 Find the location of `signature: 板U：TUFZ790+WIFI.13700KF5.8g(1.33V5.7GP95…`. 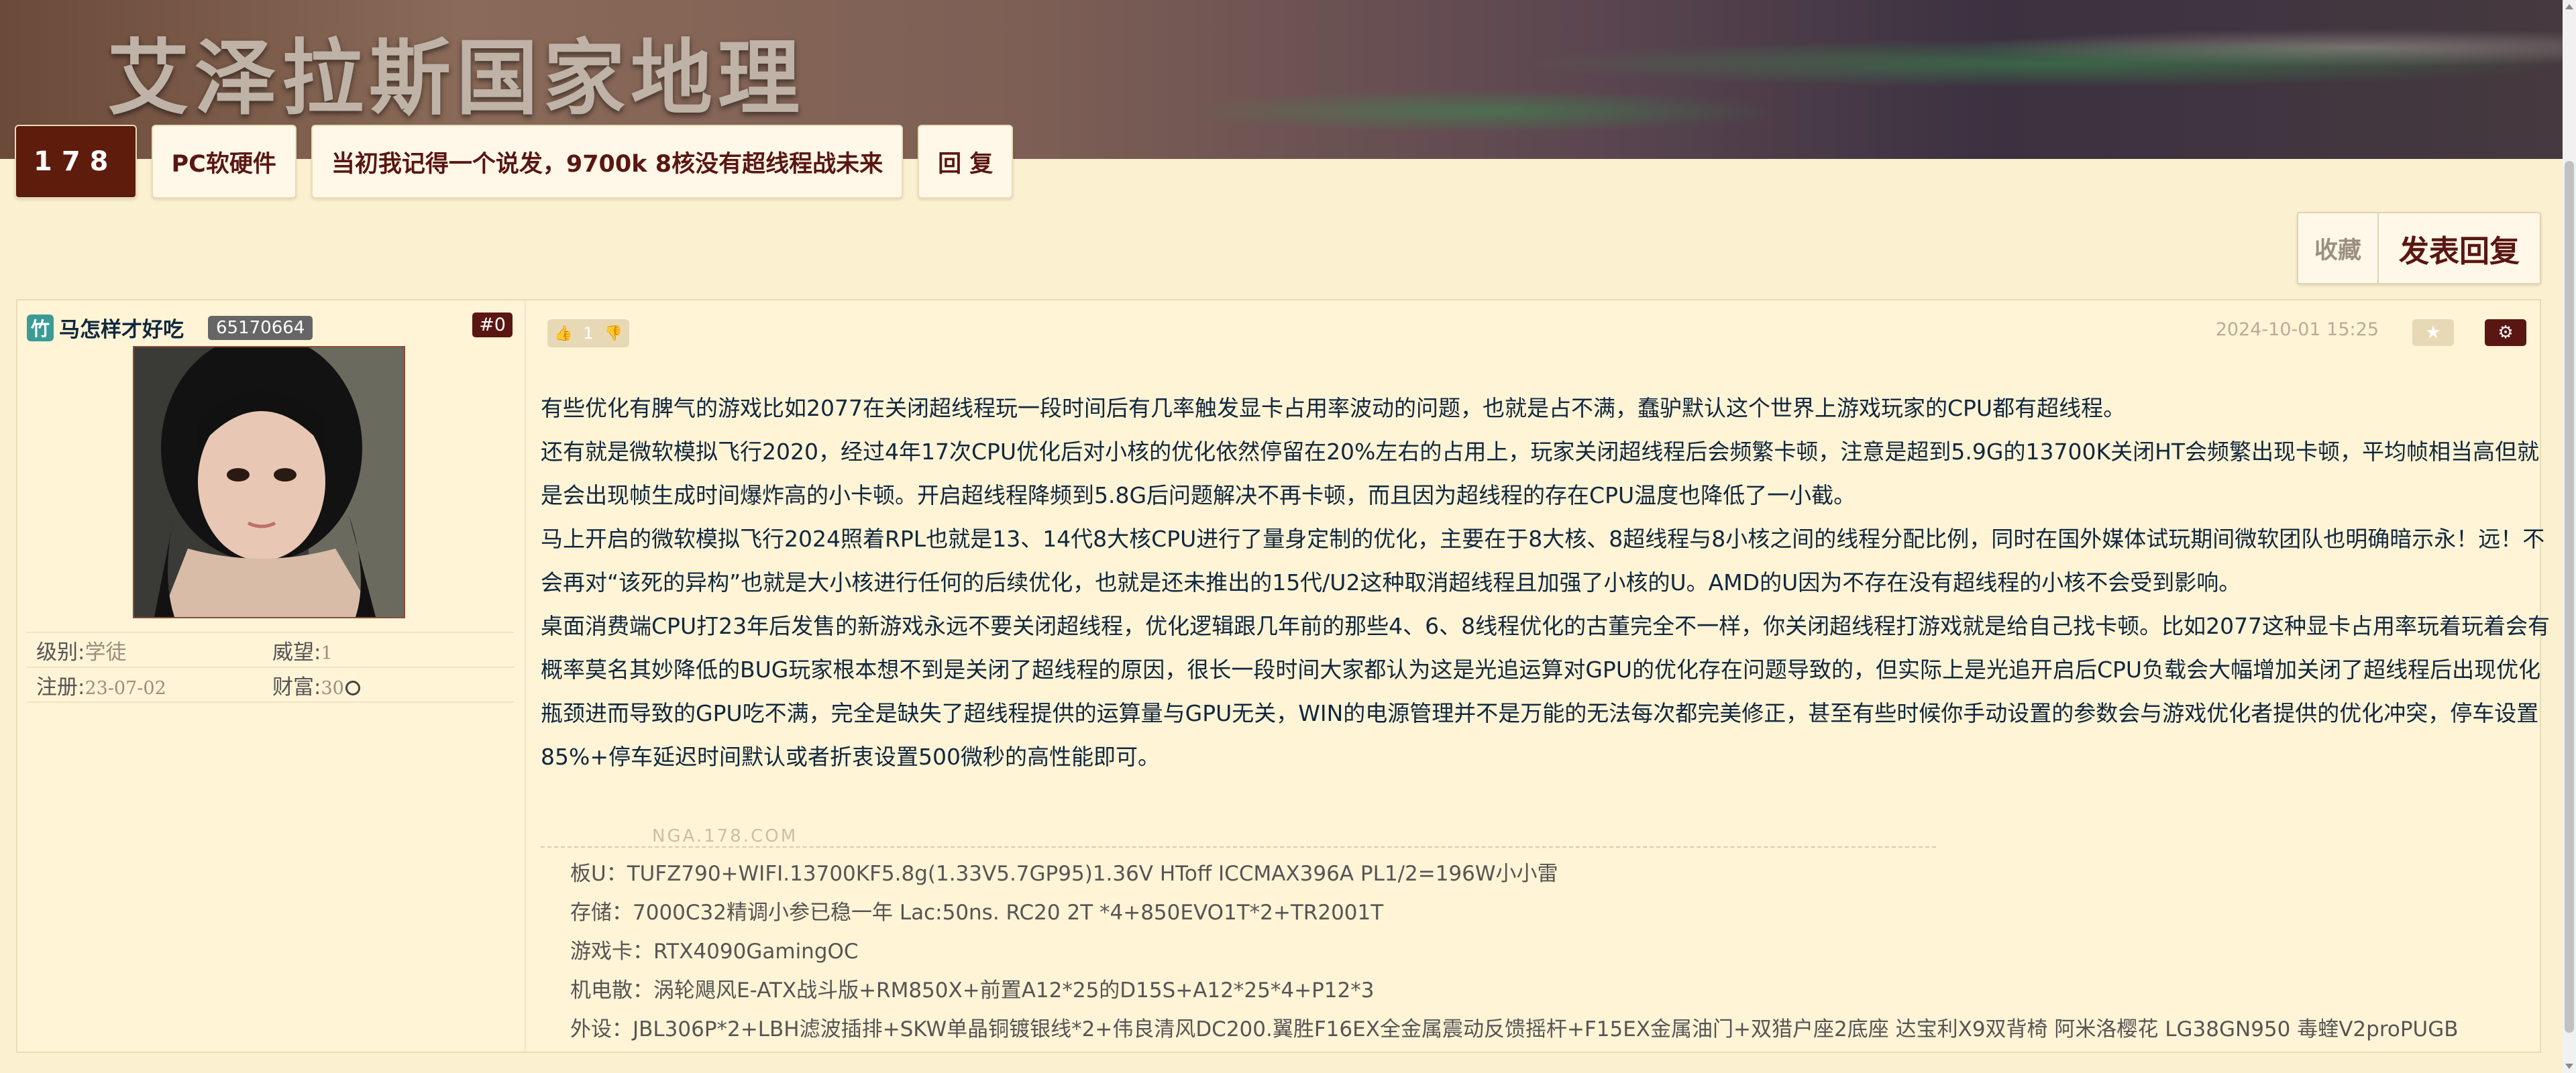

signature: 板U：TUFZ790+WIFI.13700KF5.8g(1.33V5.7GP95… is located at coordinates (1514, 951).